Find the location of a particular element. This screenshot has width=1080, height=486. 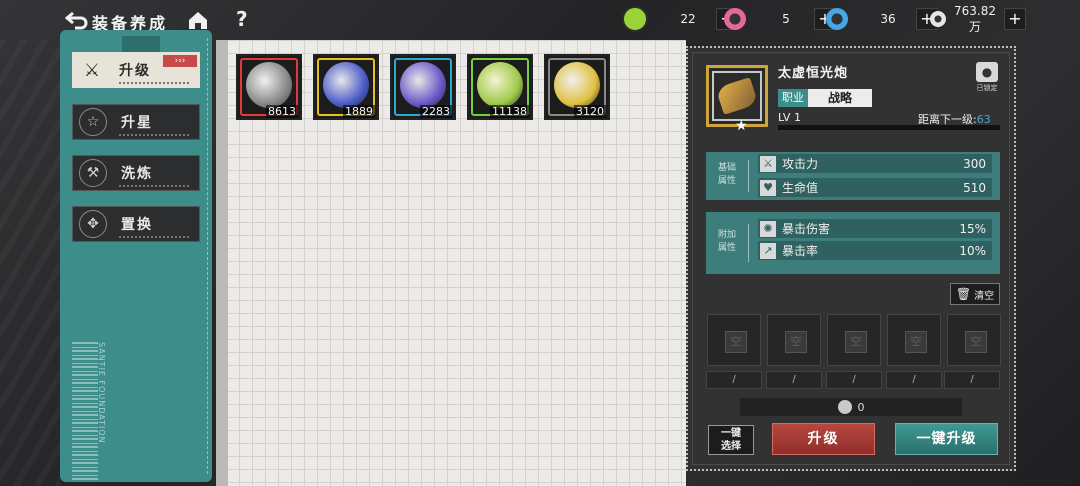

upgrade-swords-icon: ⚔ is located at coordinates (92, 70).